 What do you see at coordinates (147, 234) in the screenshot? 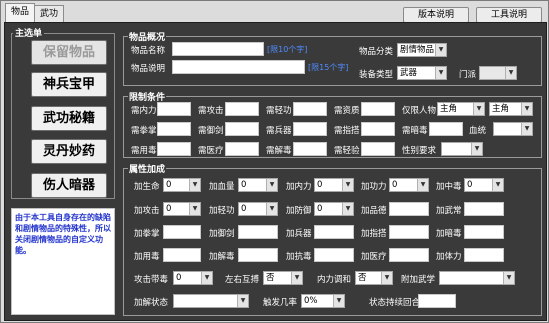
I see `attr-label: 加拳掌` at bounding box center [147, 234].